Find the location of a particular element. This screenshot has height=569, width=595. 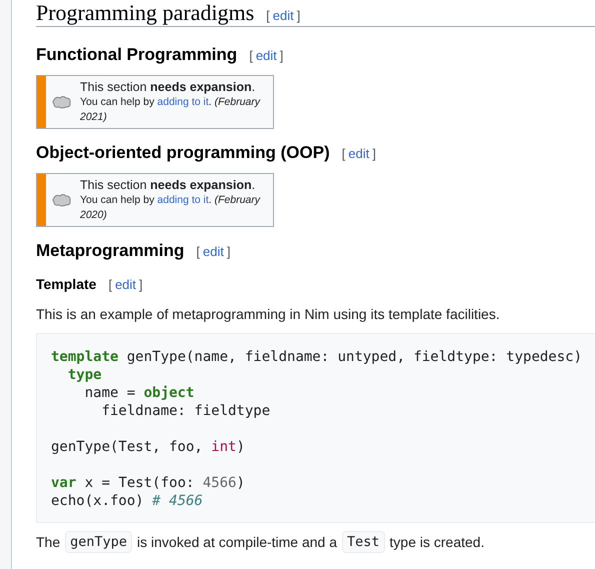

code-line: genType(Test, foo, int) is located at coordinates (148, 447).